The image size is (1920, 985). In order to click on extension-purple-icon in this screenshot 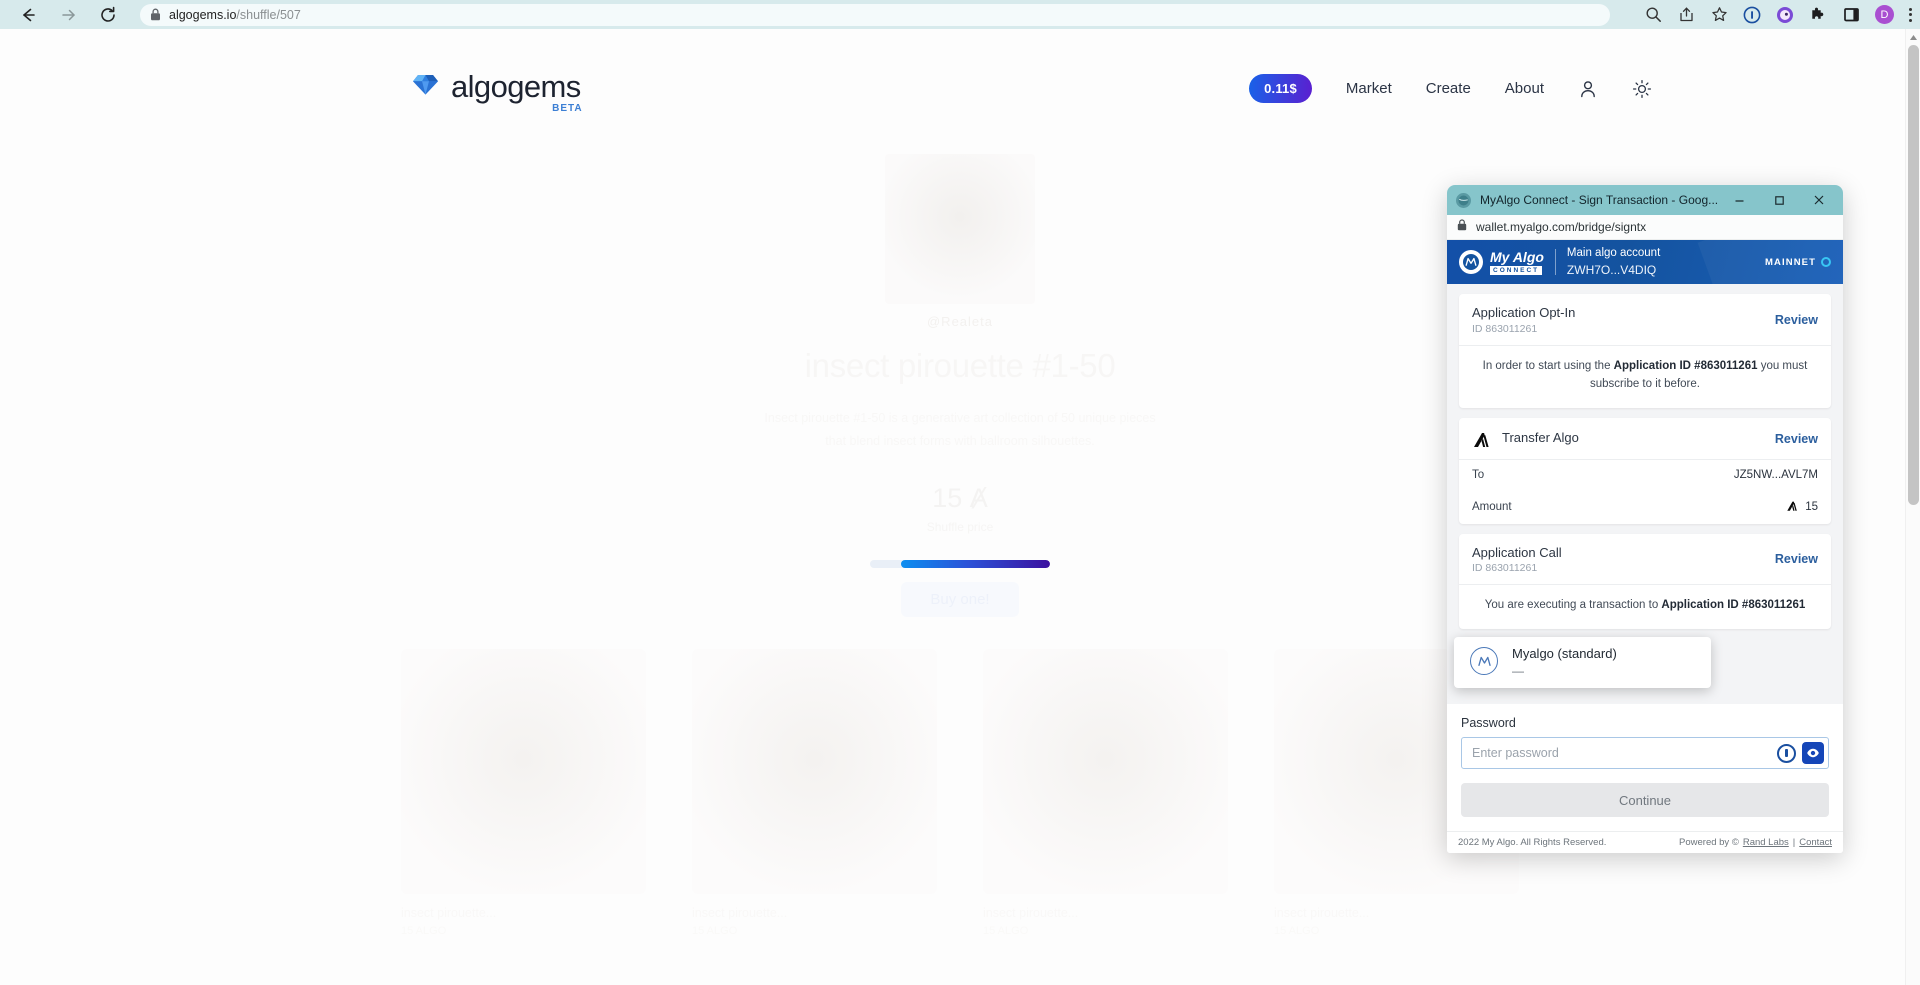, I will do `click(1785, 15)`.